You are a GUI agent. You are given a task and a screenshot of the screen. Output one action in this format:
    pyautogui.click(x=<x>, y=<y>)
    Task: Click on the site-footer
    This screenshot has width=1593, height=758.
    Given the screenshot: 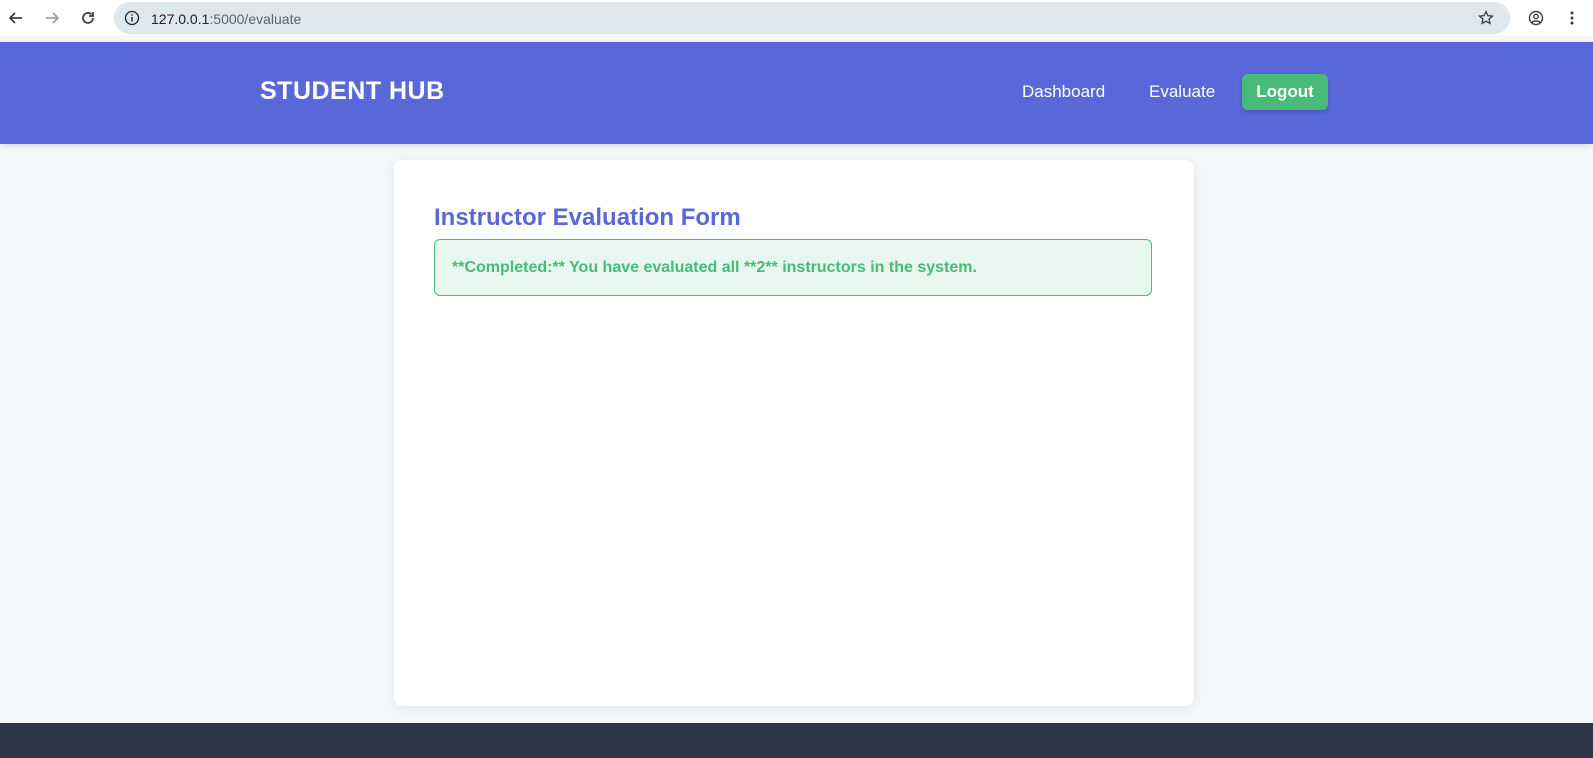 What is the action you would take?
    pyautogui.click(x=796, y=740)
    